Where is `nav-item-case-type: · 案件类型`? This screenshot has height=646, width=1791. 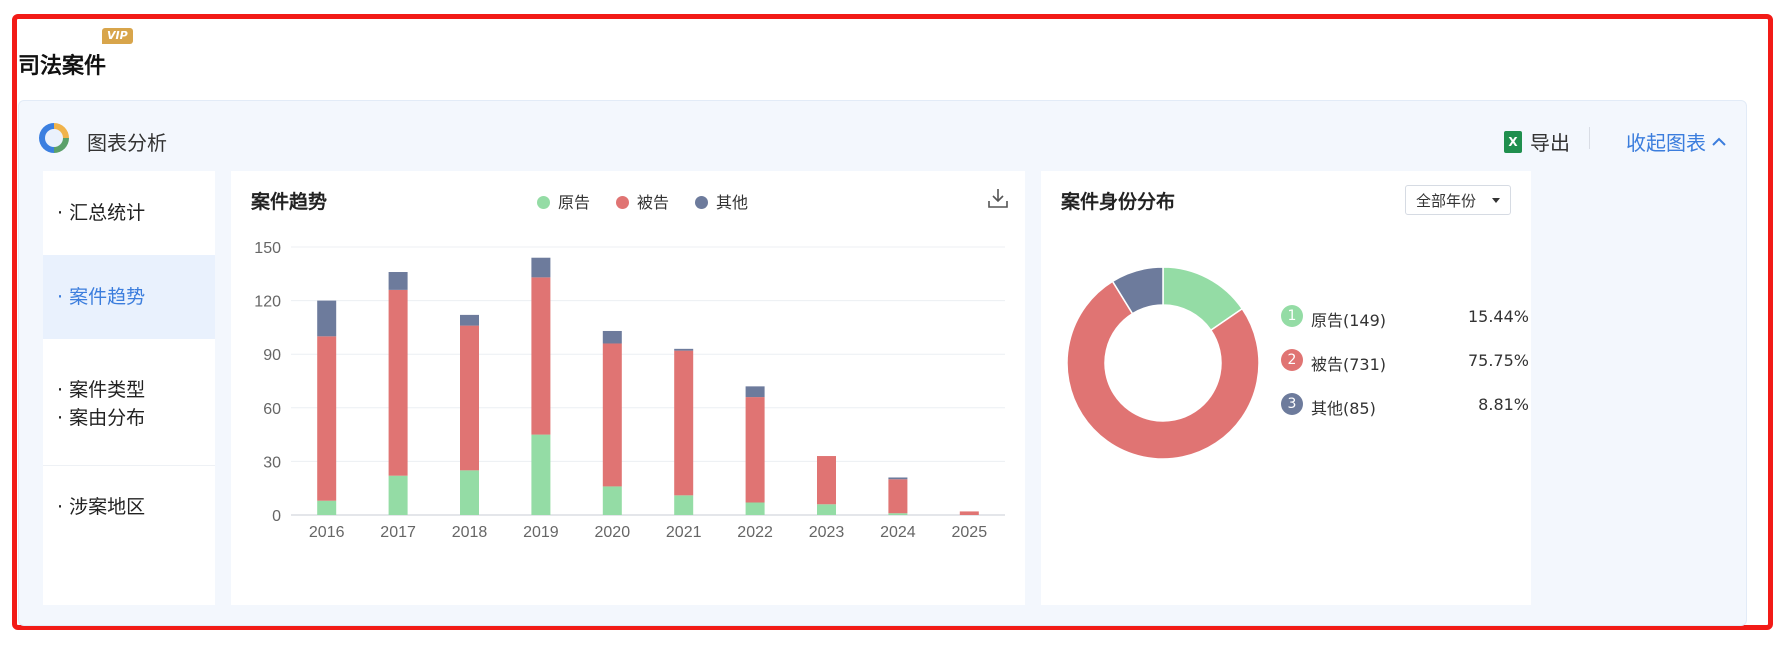
nav-item-case-type: · 案件类型 is located at coordinates (101, 388).